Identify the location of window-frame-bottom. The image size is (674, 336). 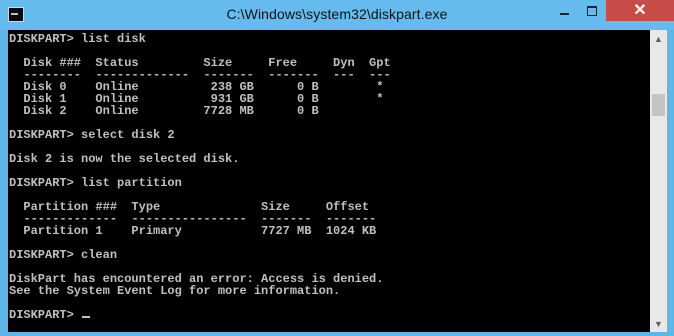
(337, 334).